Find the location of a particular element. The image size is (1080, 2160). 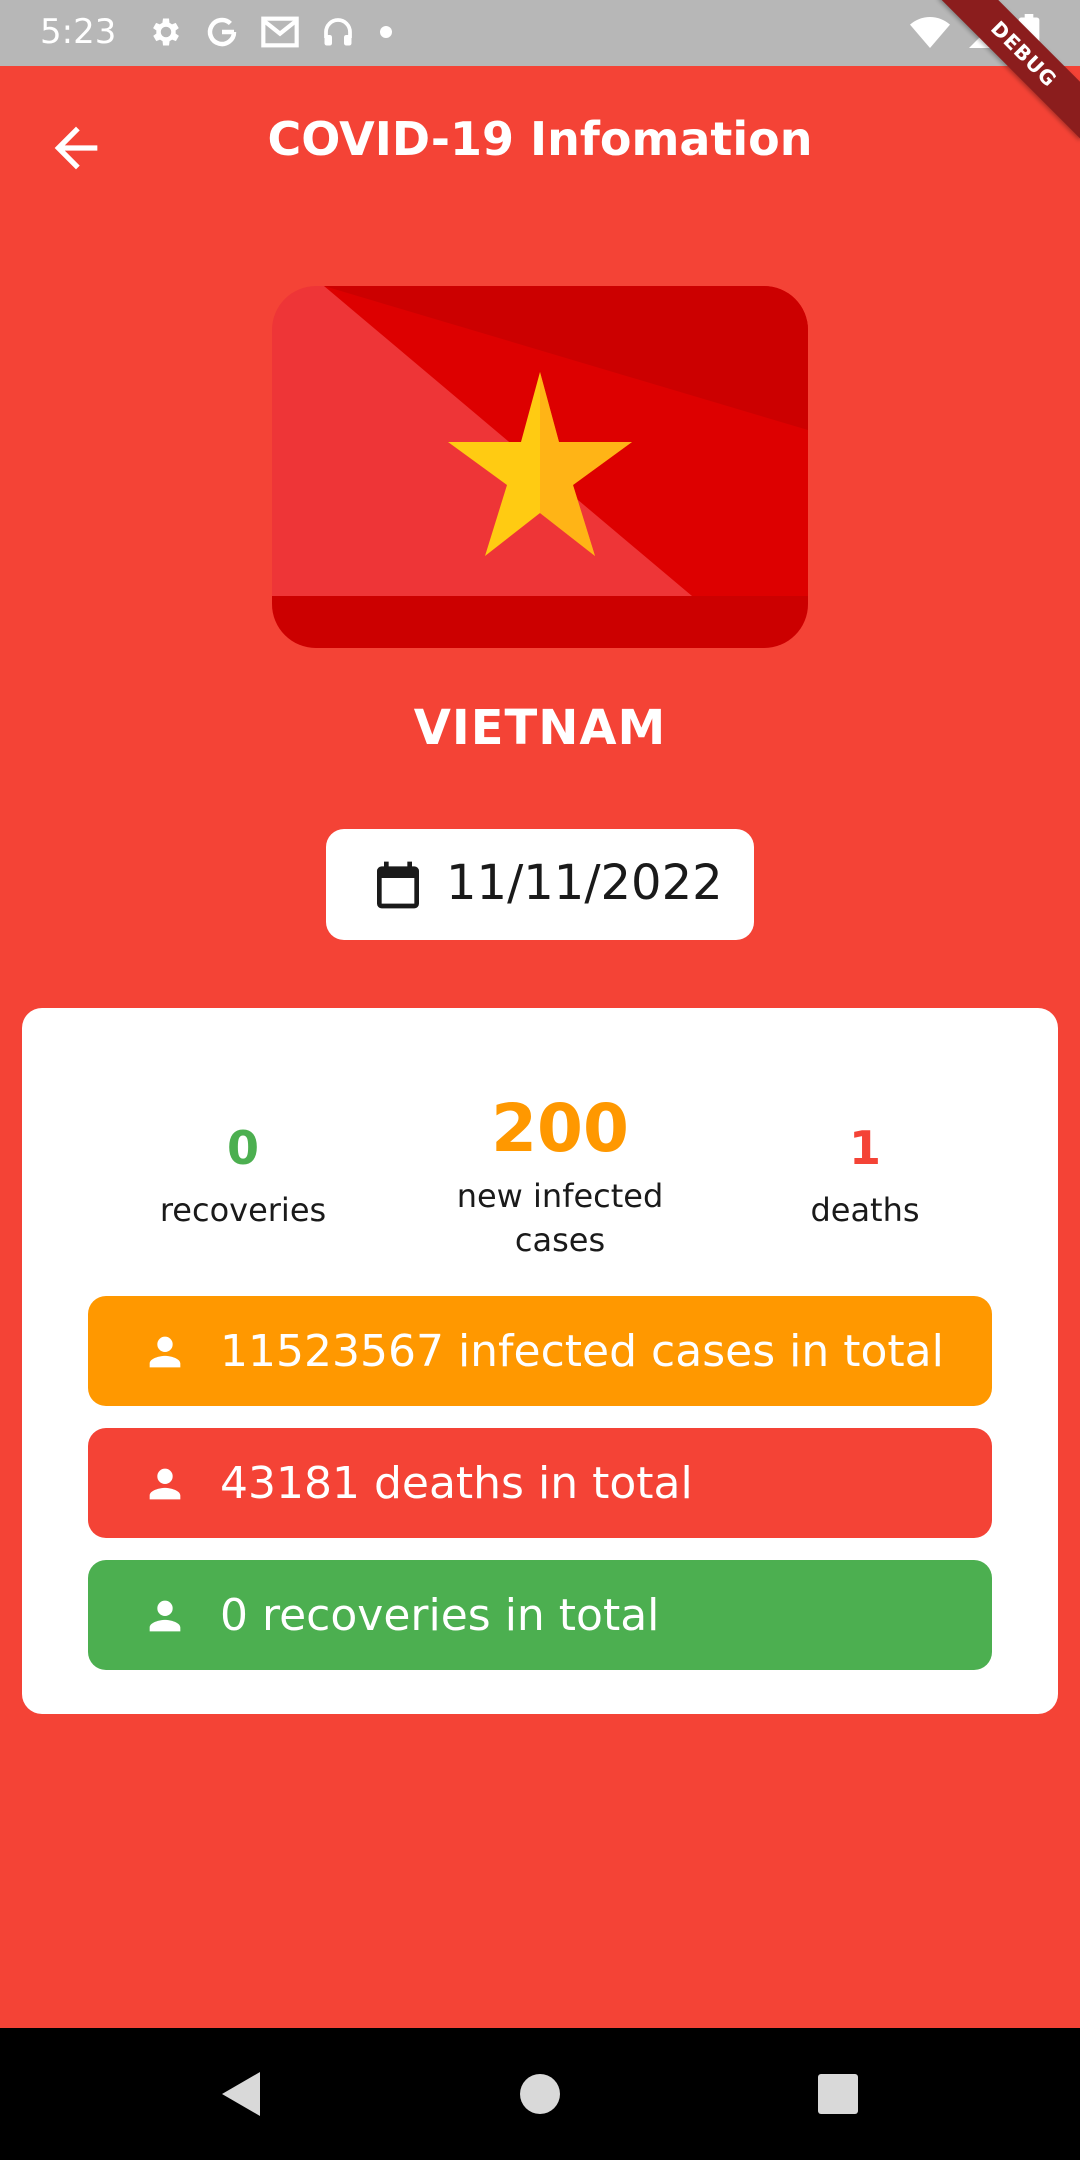

daily-deaths-value: 1 is located at coordinates (864, 1148).